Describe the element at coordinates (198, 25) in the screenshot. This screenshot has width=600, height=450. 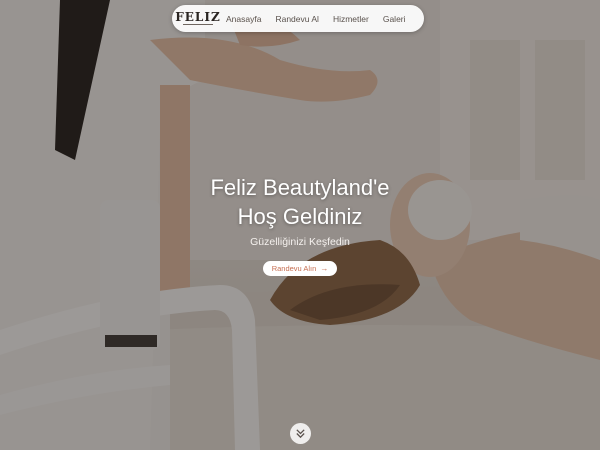
I see `logo-underline` at that location.